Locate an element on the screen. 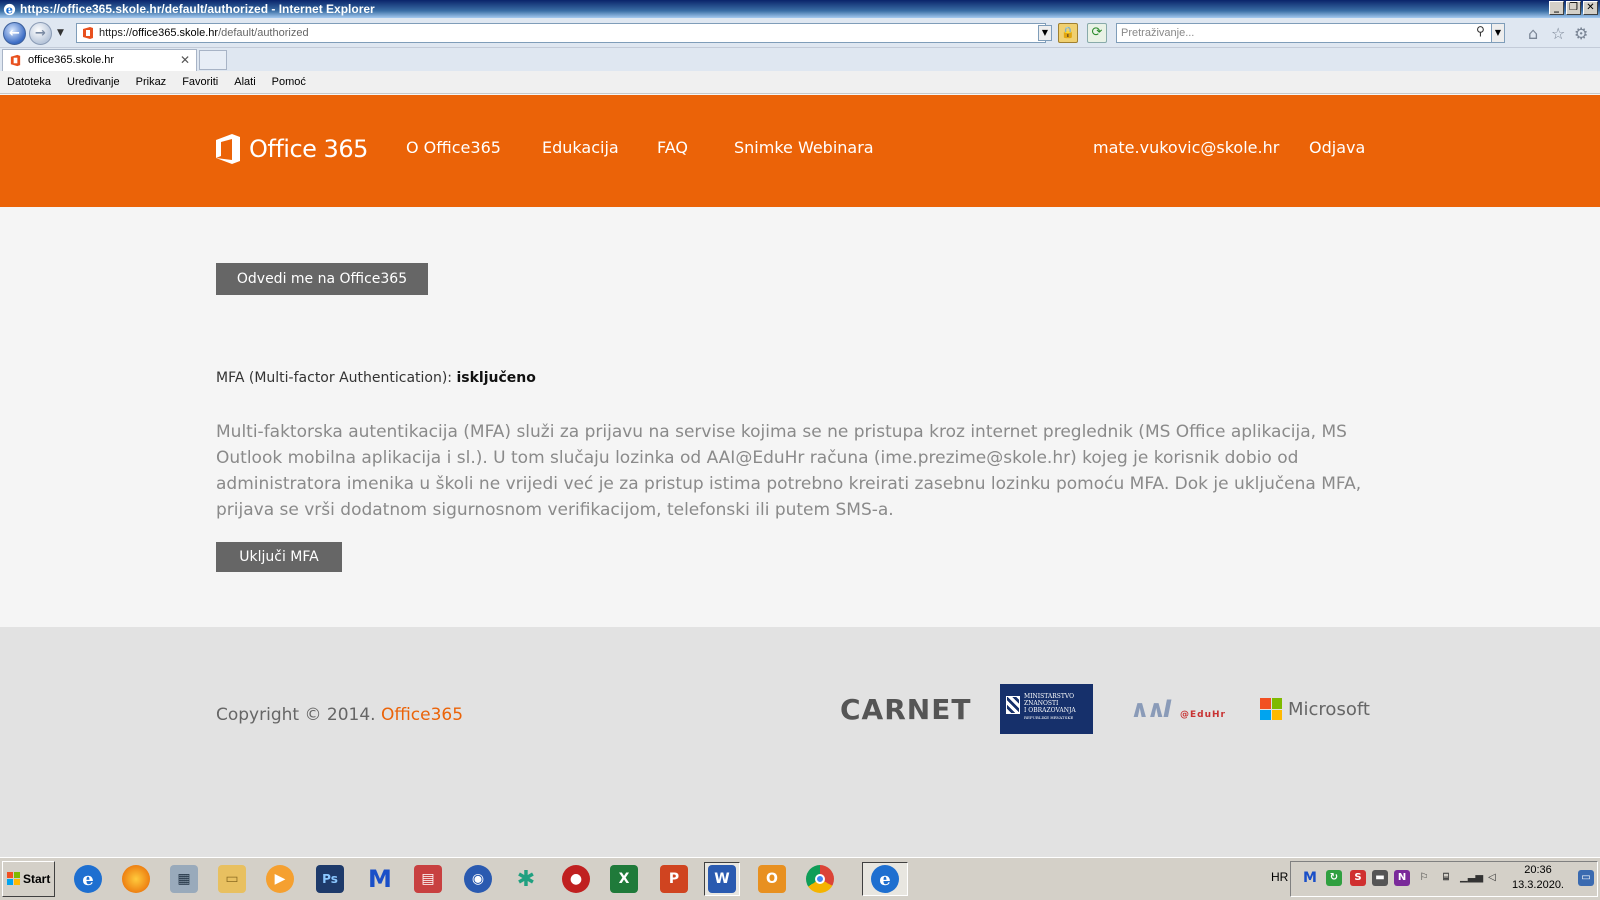  enable-mfa-button: Uključi MFA is located at coordinates (279, 557).